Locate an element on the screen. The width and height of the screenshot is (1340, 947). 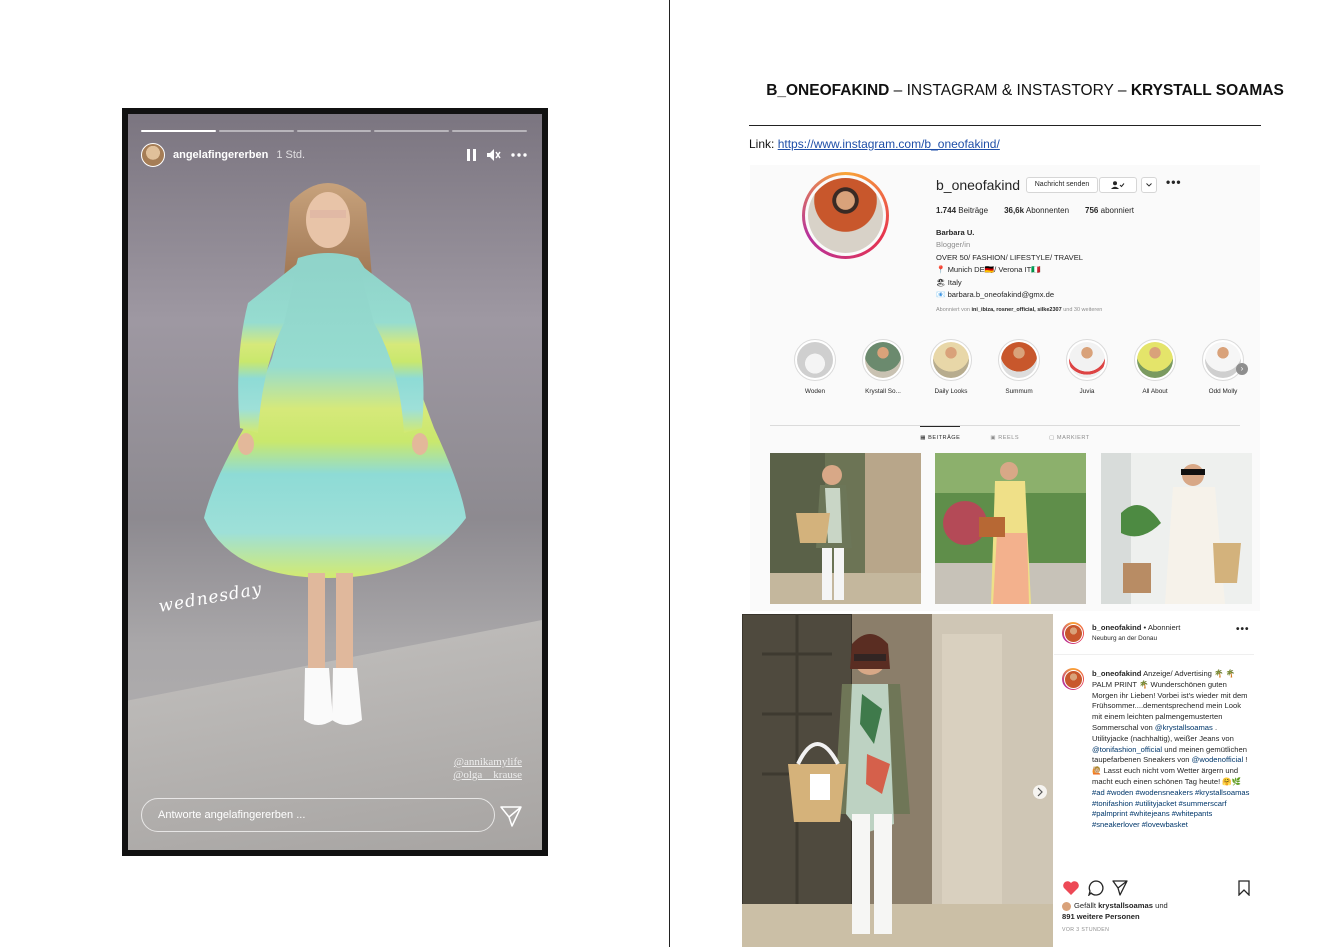
post-location: Neuburg an der Donau is located at coordinates (1124, 638).